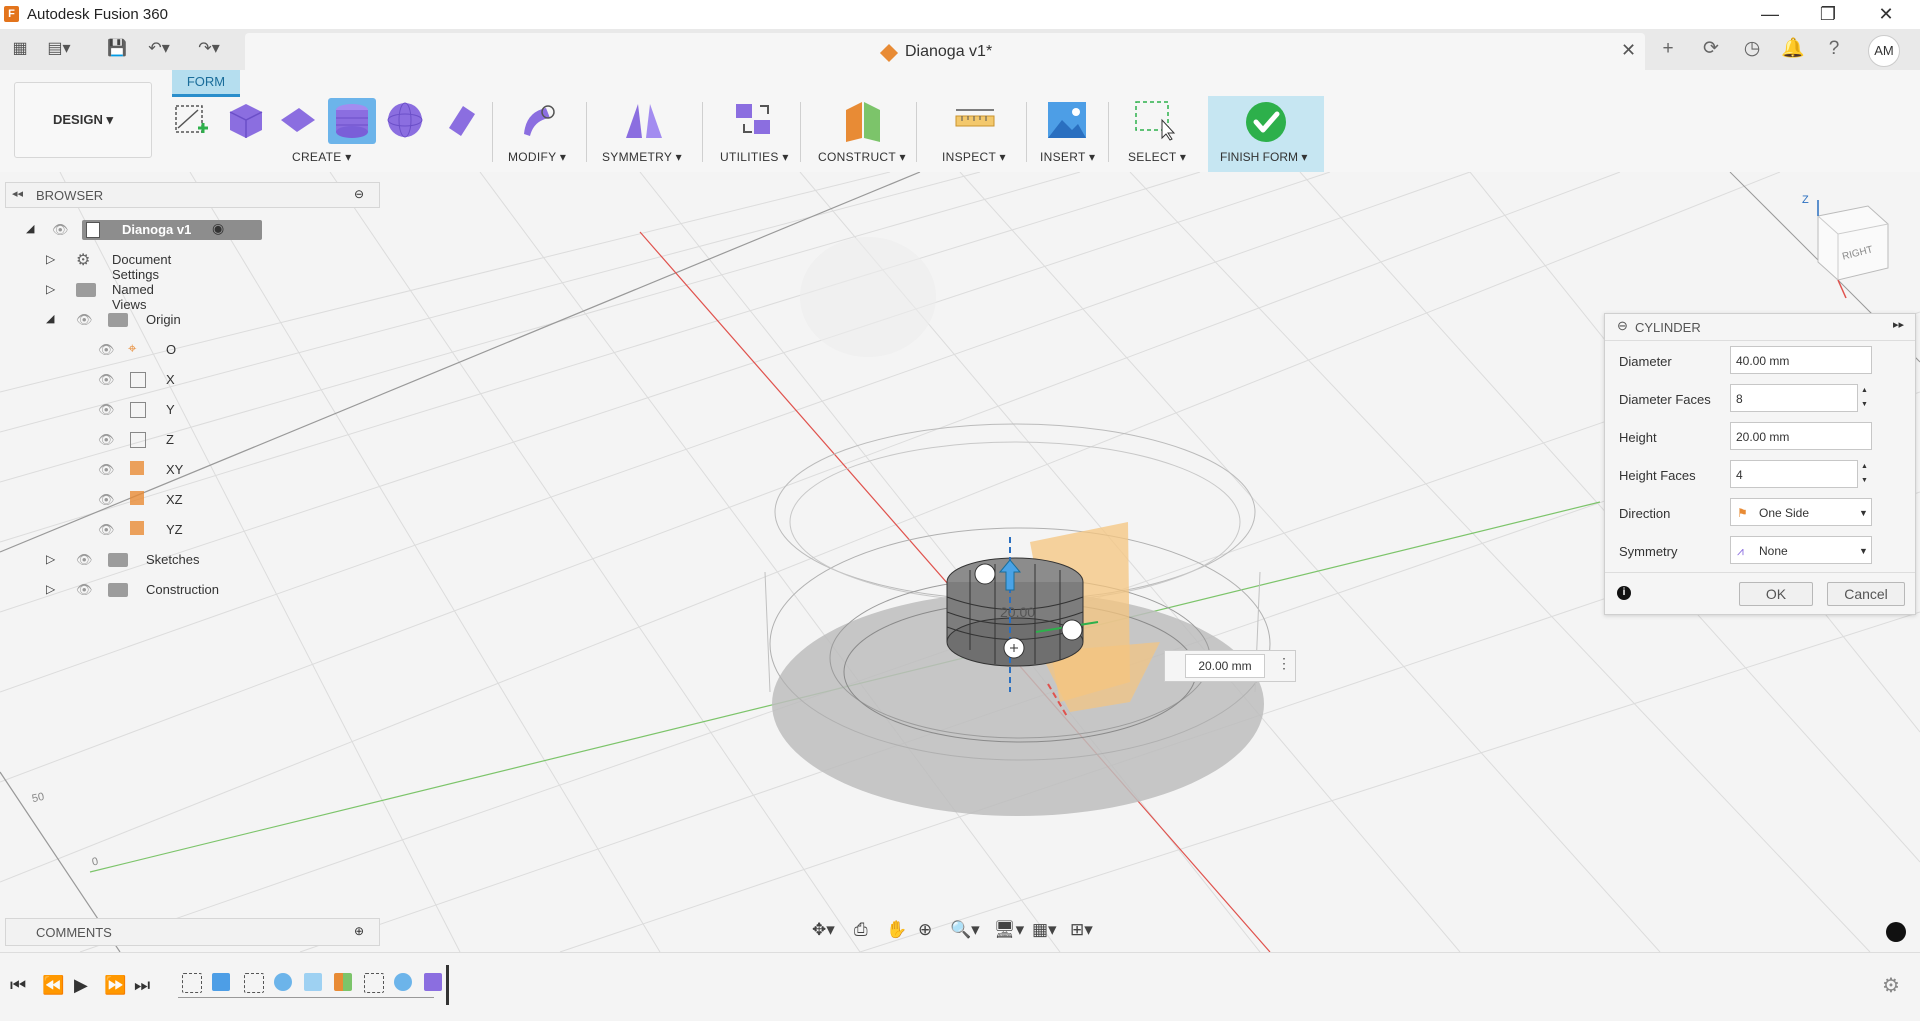 This screenshot has width=1920, height=1021. What do you see at coordinates (83, 120) in the screenshot?
I see `workspace-switcher: DESIGN ▾` at bounding box center [83, 120].